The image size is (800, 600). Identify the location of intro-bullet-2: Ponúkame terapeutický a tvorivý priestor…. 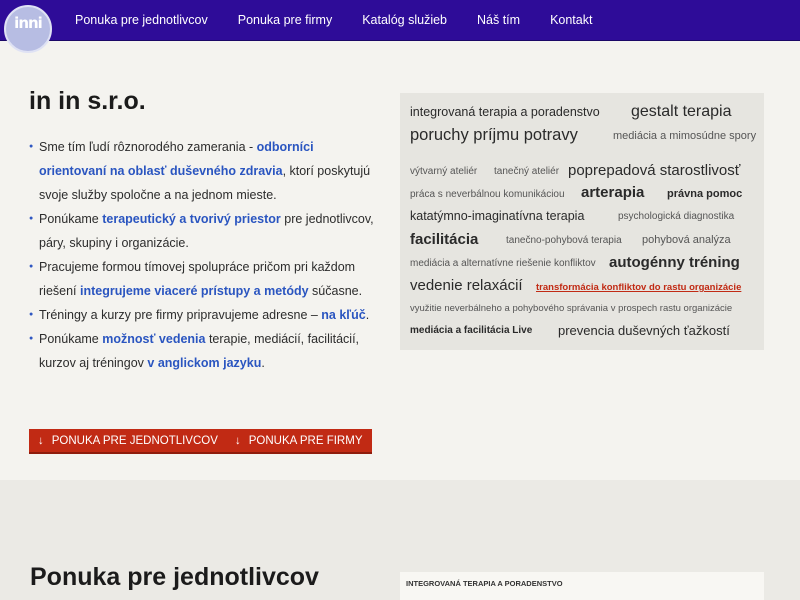
(206, 231).